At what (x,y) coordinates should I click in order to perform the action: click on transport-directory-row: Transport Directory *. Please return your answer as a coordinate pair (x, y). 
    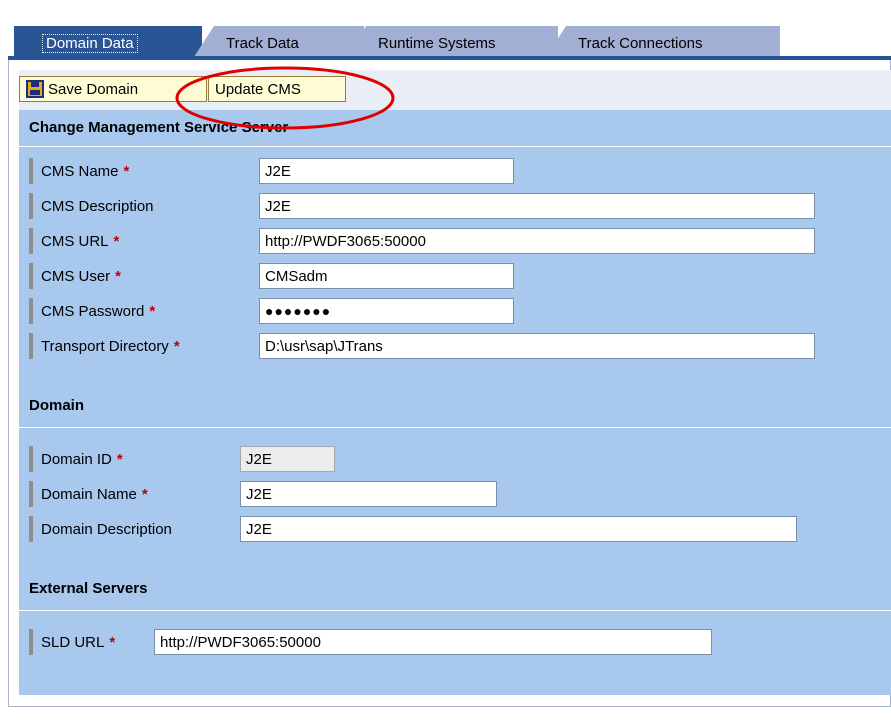
    Looking at the image, I should click on (104, 346).